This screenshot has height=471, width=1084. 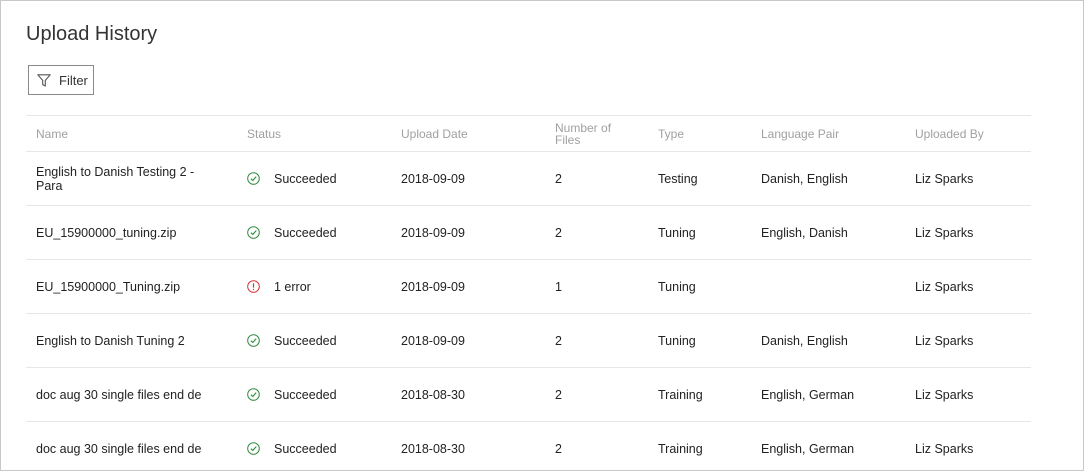 I want to click on filter-button-label: Filter, so click(x=73, y=80).